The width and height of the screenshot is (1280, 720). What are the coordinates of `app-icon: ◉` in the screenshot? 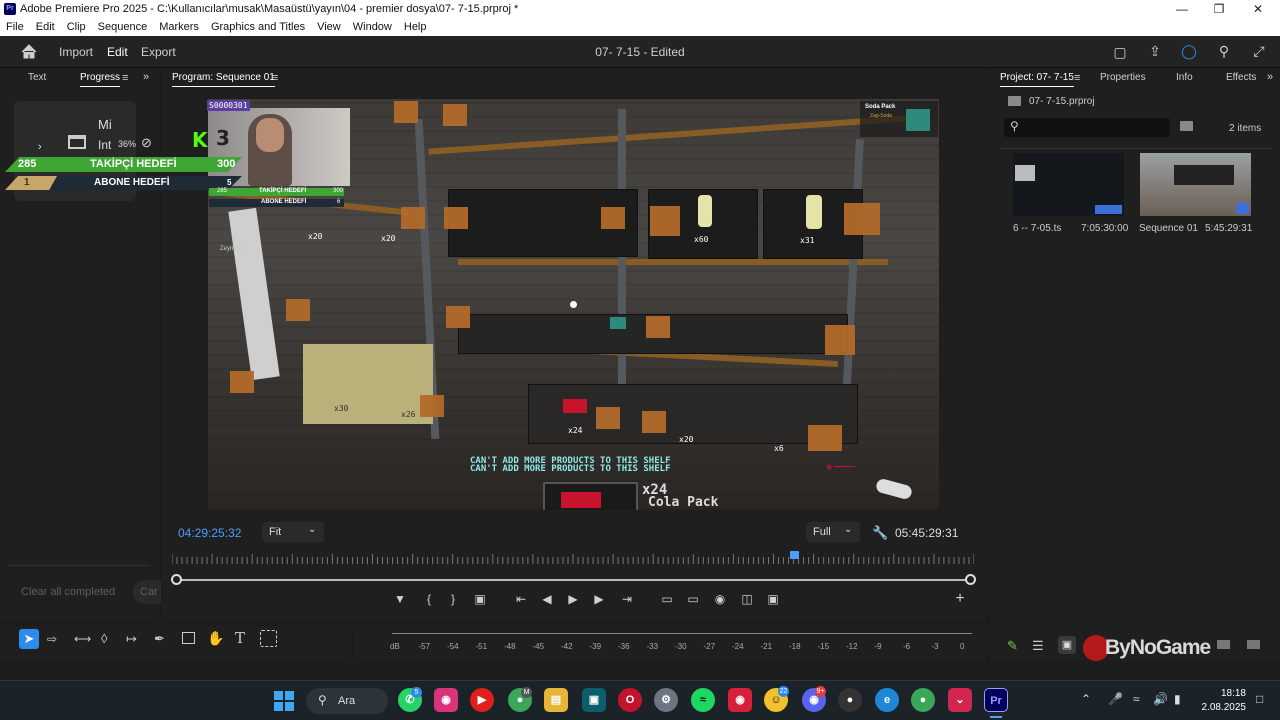 It's located at (740, 700).